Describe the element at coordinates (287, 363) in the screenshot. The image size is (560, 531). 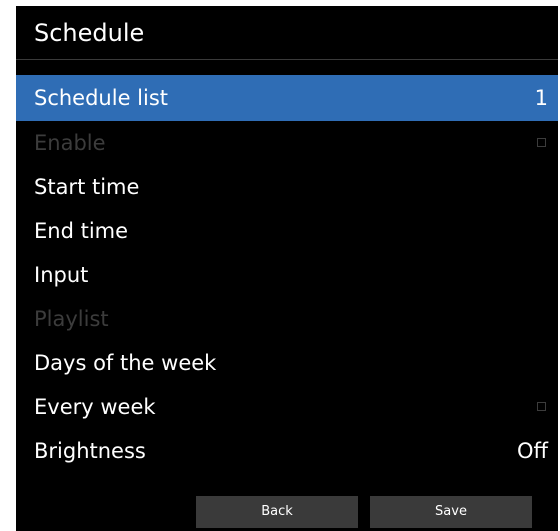
I see `menu-item-days-of-the-week: Days of the week` at that location.